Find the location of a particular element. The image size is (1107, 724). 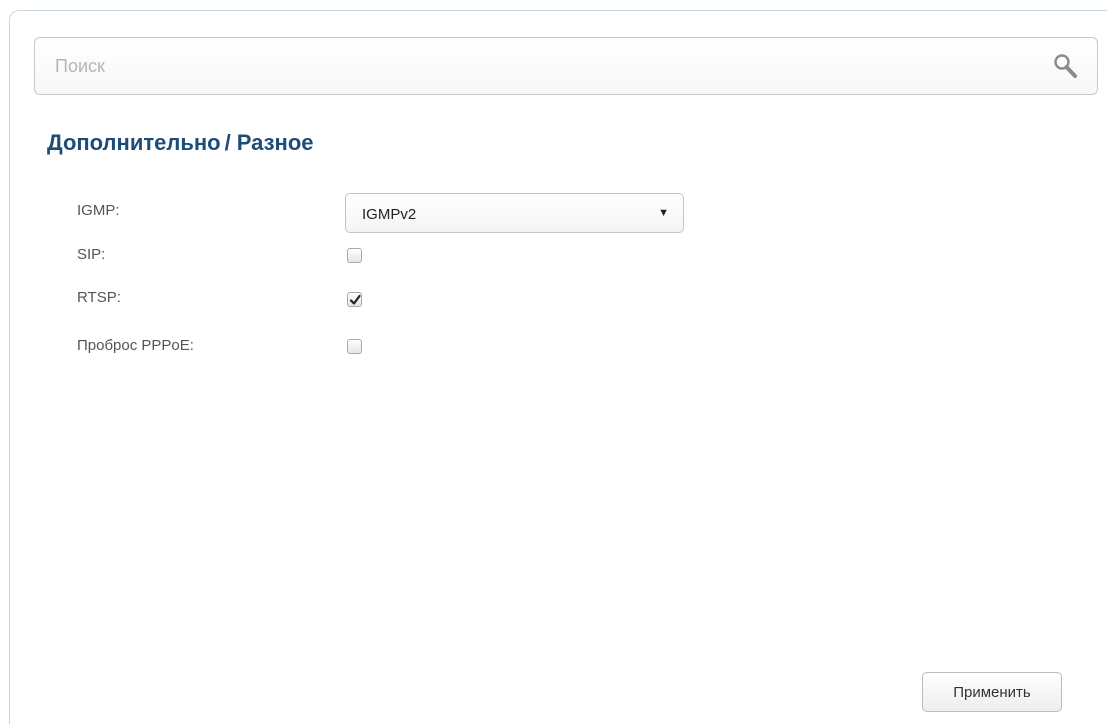

search-input is located at coordinates (535, 66).